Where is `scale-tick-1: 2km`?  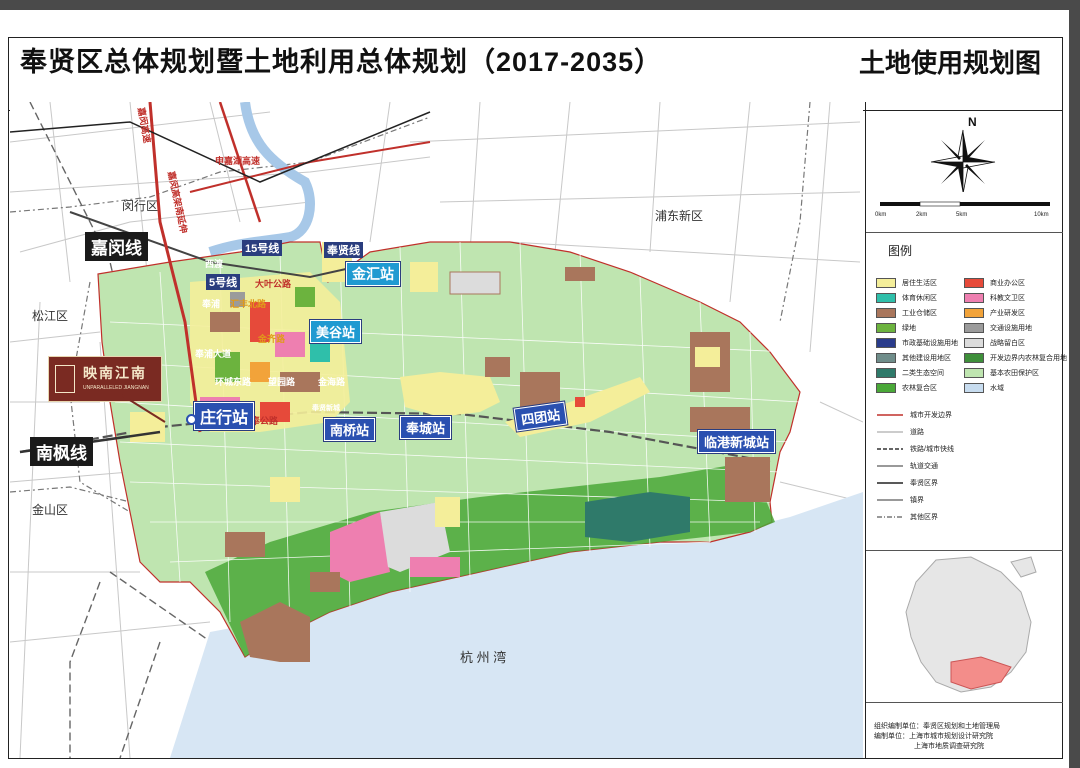 scale-tick-1: 2km is located at coordinates (922, 215).